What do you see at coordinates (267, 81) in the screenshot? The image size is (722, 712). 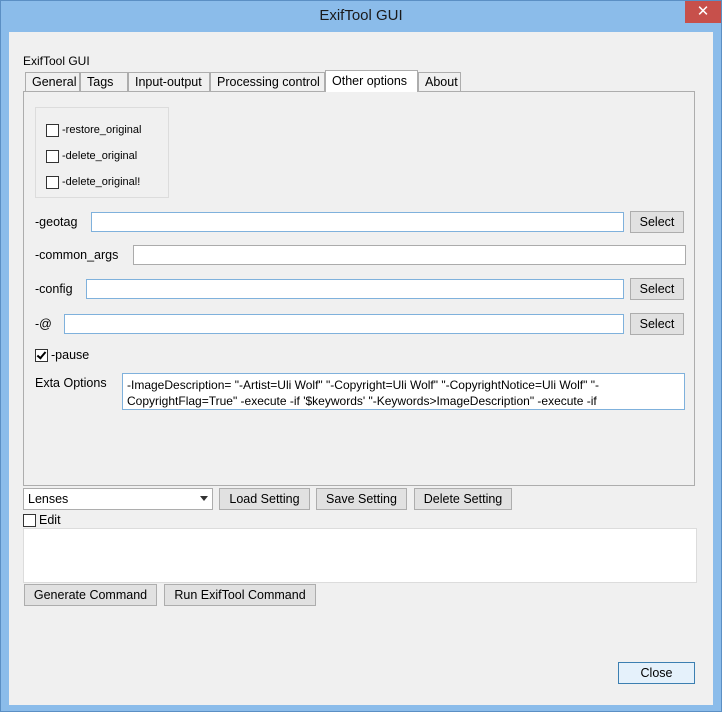 I see `tab-processing-control: Processing control` at bounding box center [267, 81].